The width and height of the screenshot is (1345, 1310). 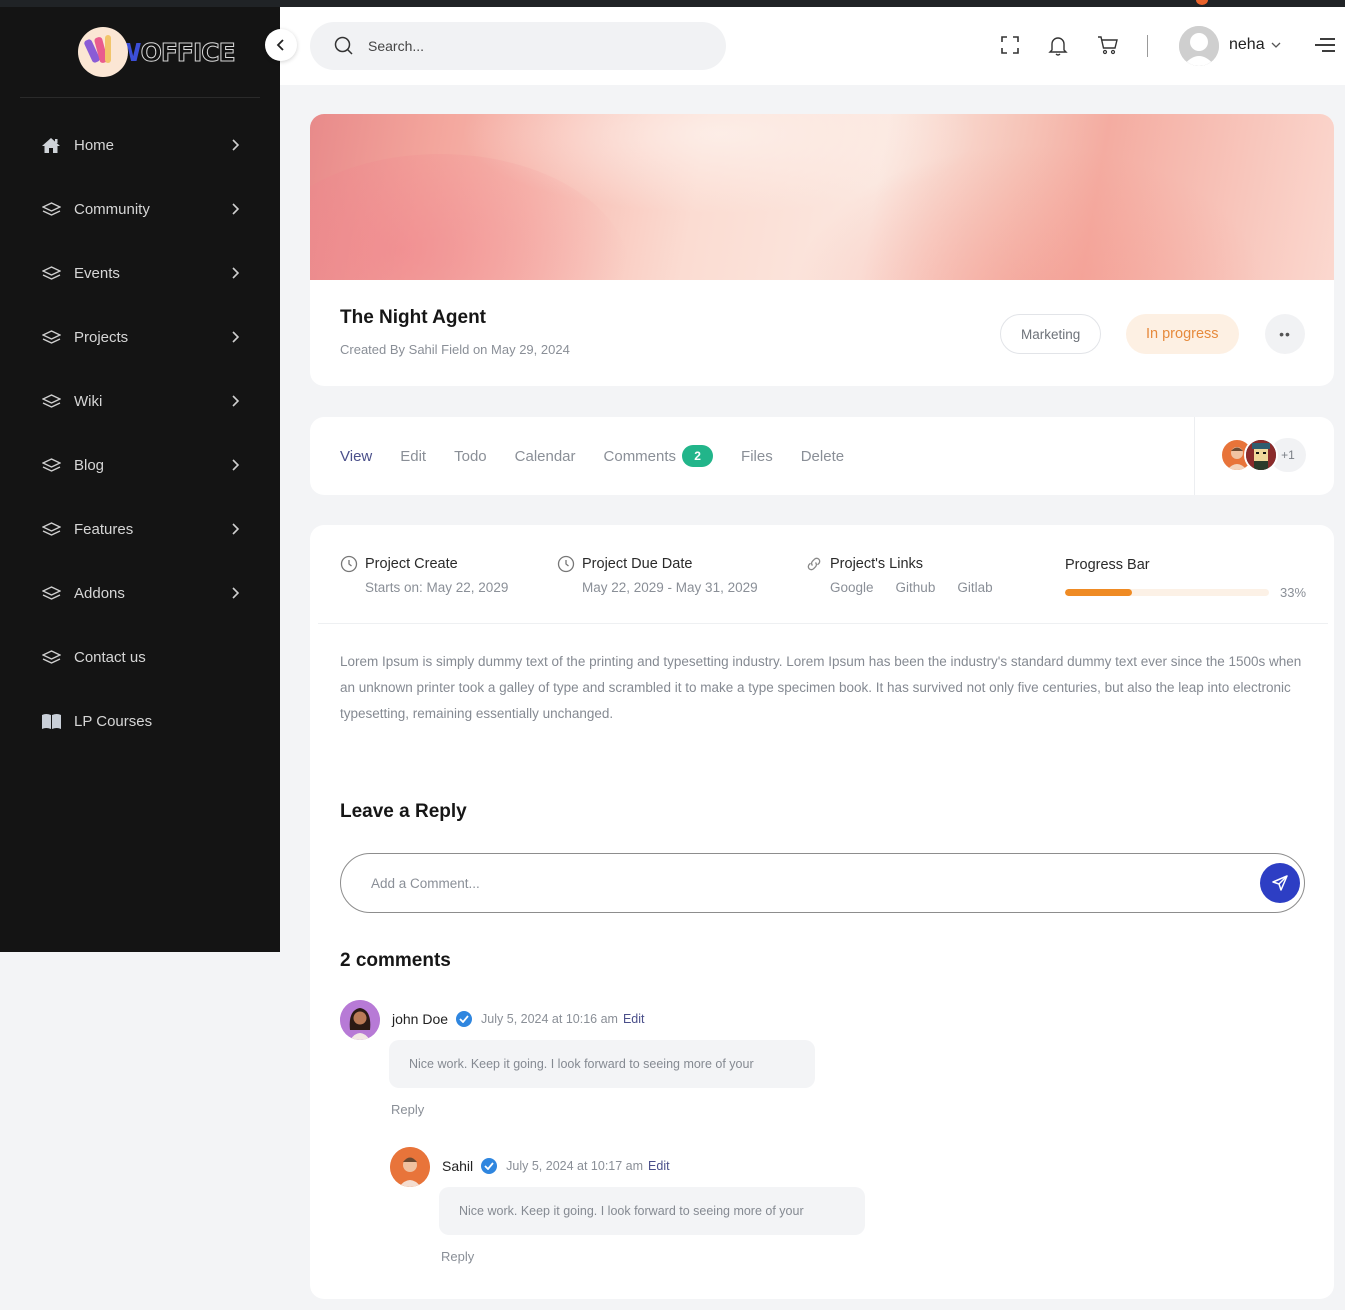 What do you see at coordinates (140, 145) in the screenshot?
I see `sidebar-item-home: Home` at bounding box center [140, 145].